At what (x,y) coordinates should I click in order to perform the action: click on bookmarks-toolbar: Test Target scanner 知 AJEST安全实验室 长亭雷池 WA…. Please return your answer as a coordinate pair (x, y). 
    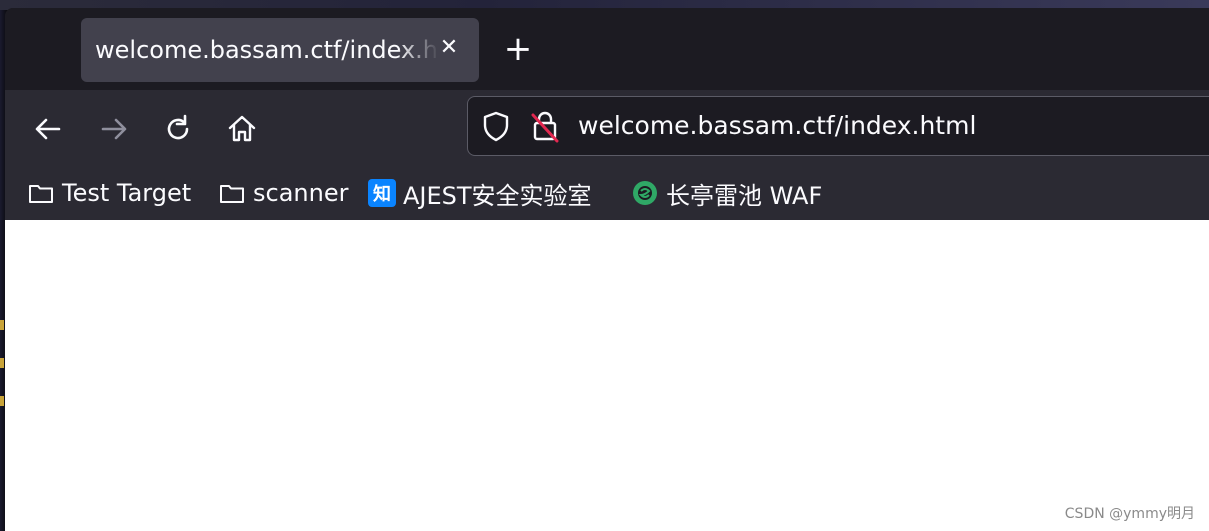
    Looking at the image, I should click on (607, 193).